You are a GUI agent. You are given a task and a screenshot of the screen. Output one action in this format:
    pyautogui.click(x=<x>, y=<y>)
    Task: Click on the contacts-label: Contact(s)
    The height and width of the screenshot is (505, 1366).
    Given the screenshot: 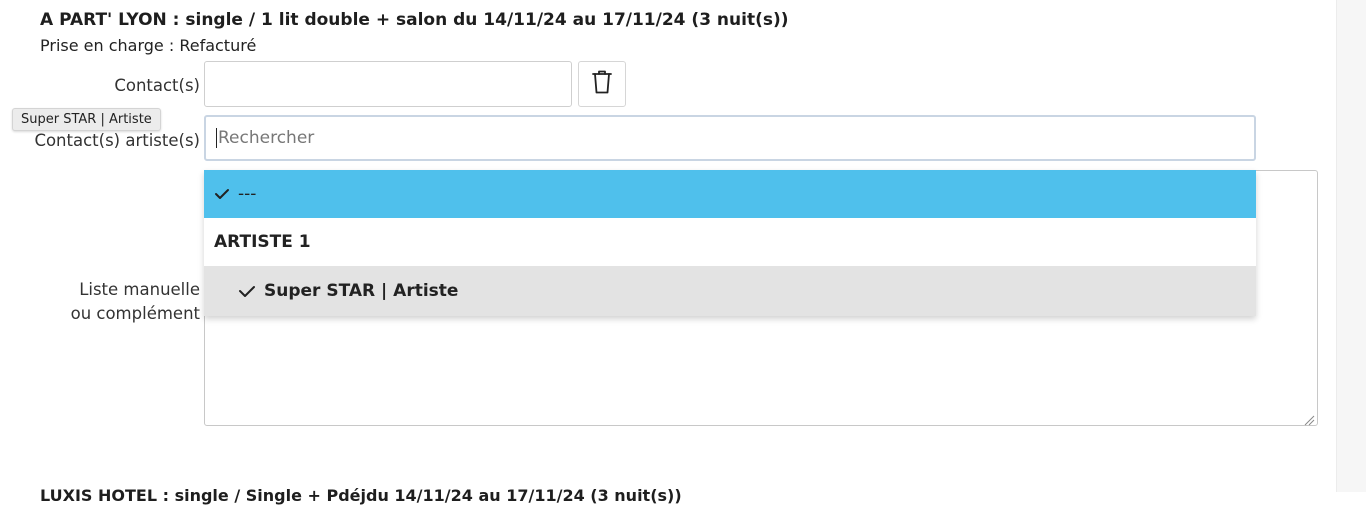 What is the action you would take?
    pyautogui.click(x=157, y=85)
    